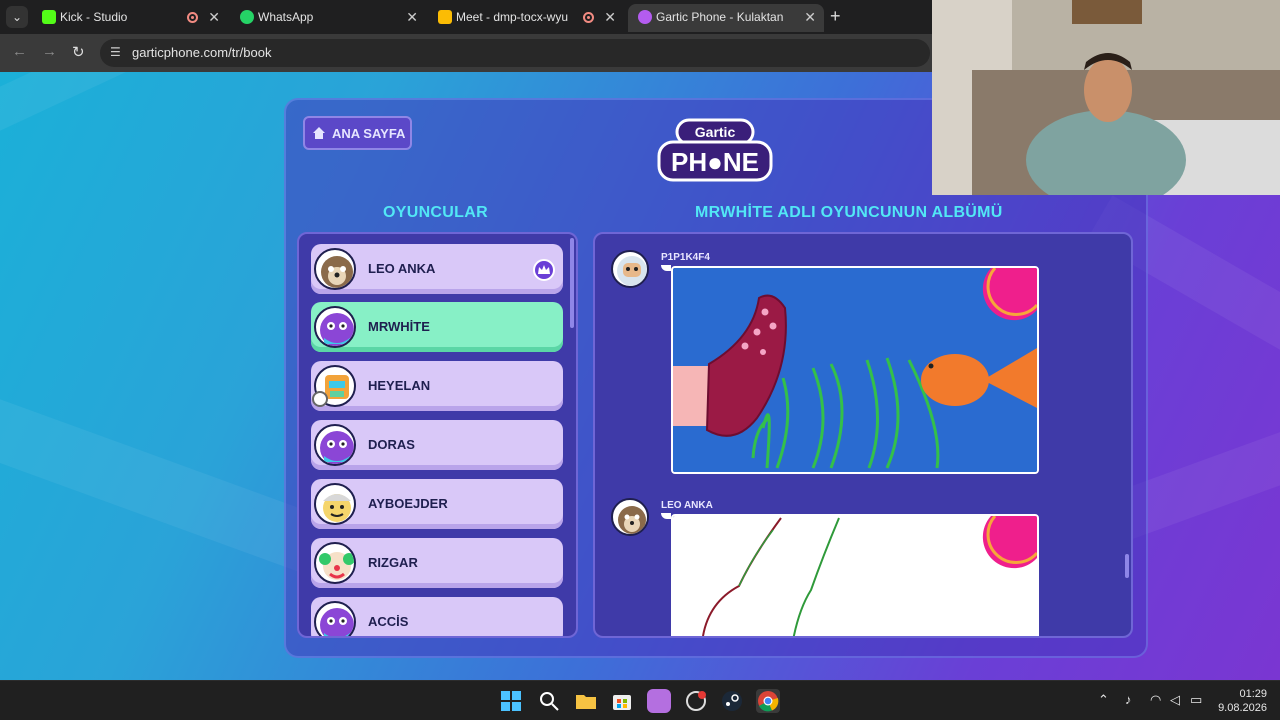 This screenshot has width=1280, height=720. I want to click on tab-search-button: ⌄, so click(17, 17).